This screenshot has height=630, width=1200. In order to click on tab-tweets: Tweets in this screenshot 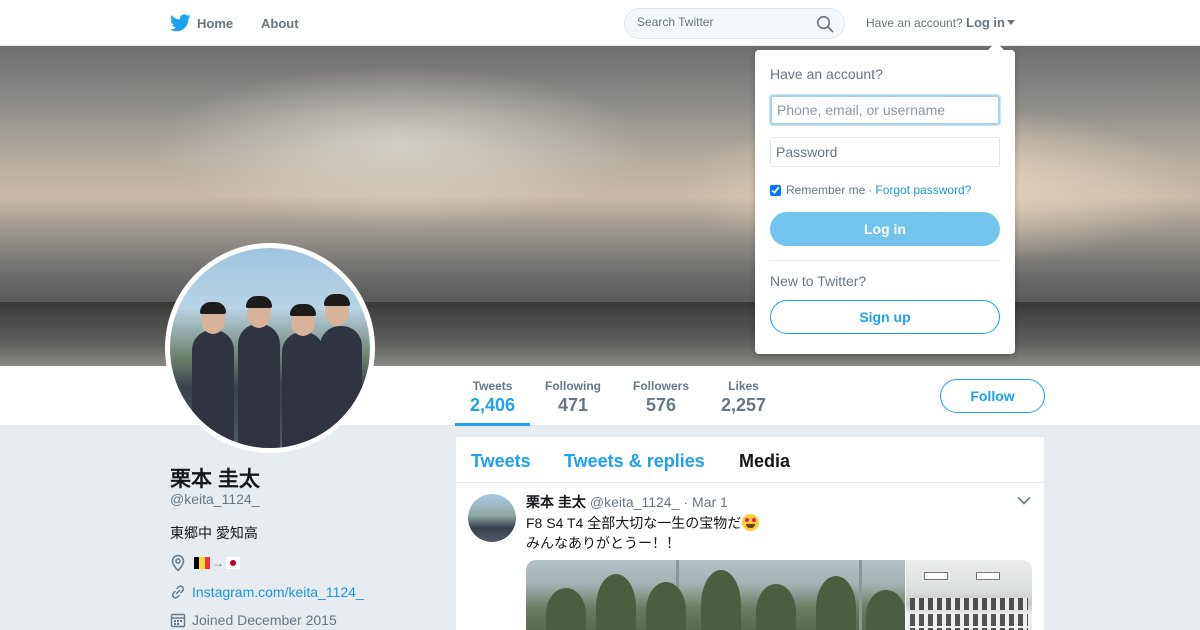, I will do `click(501, 461)`.